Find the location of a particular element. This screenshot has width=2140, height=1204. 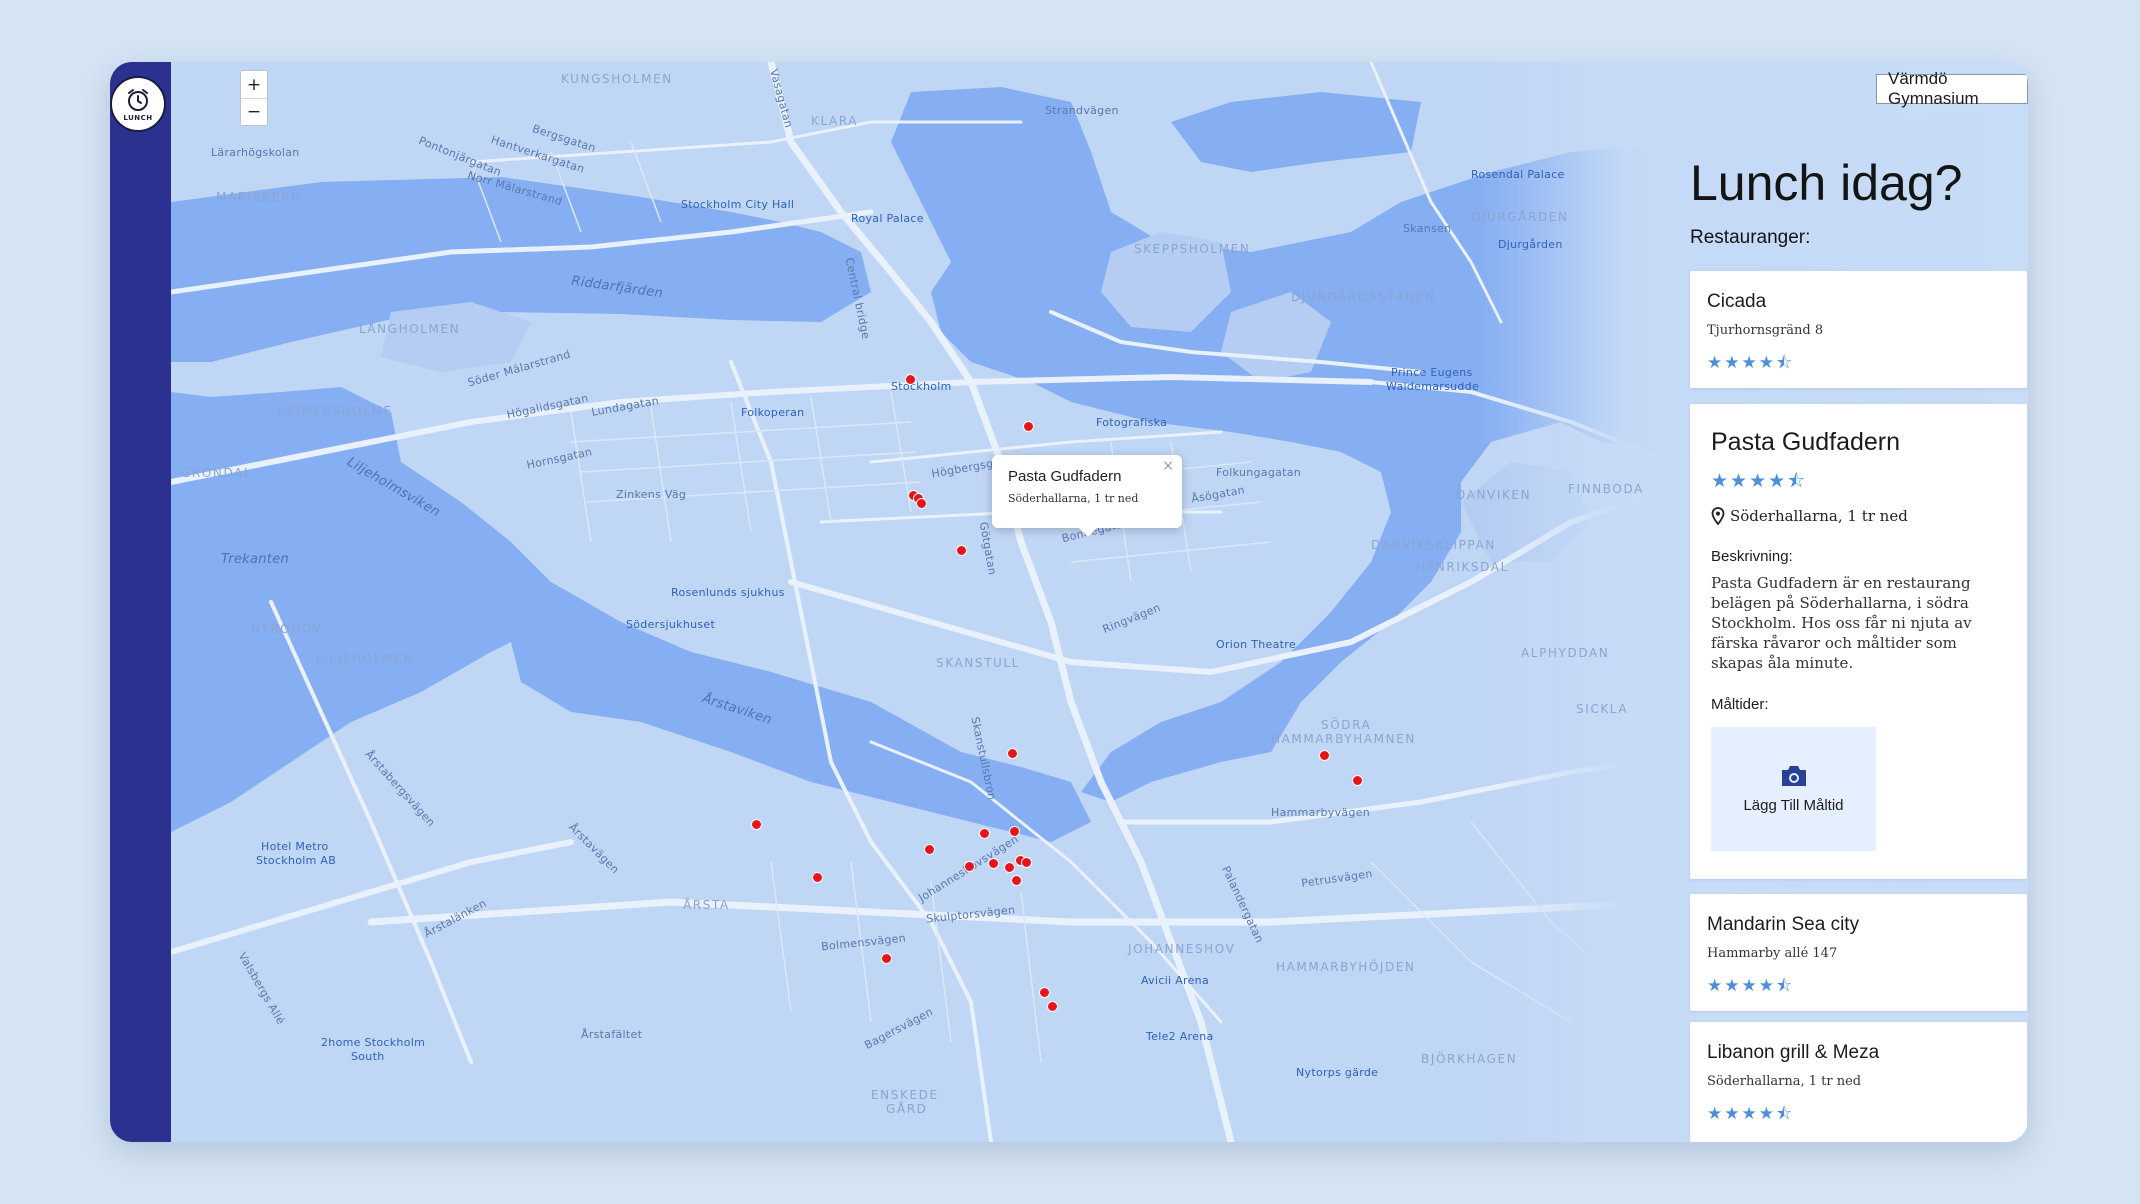

popup-address: Söderhallarna, 1 tr ned is located at coordinates (1073, 498).